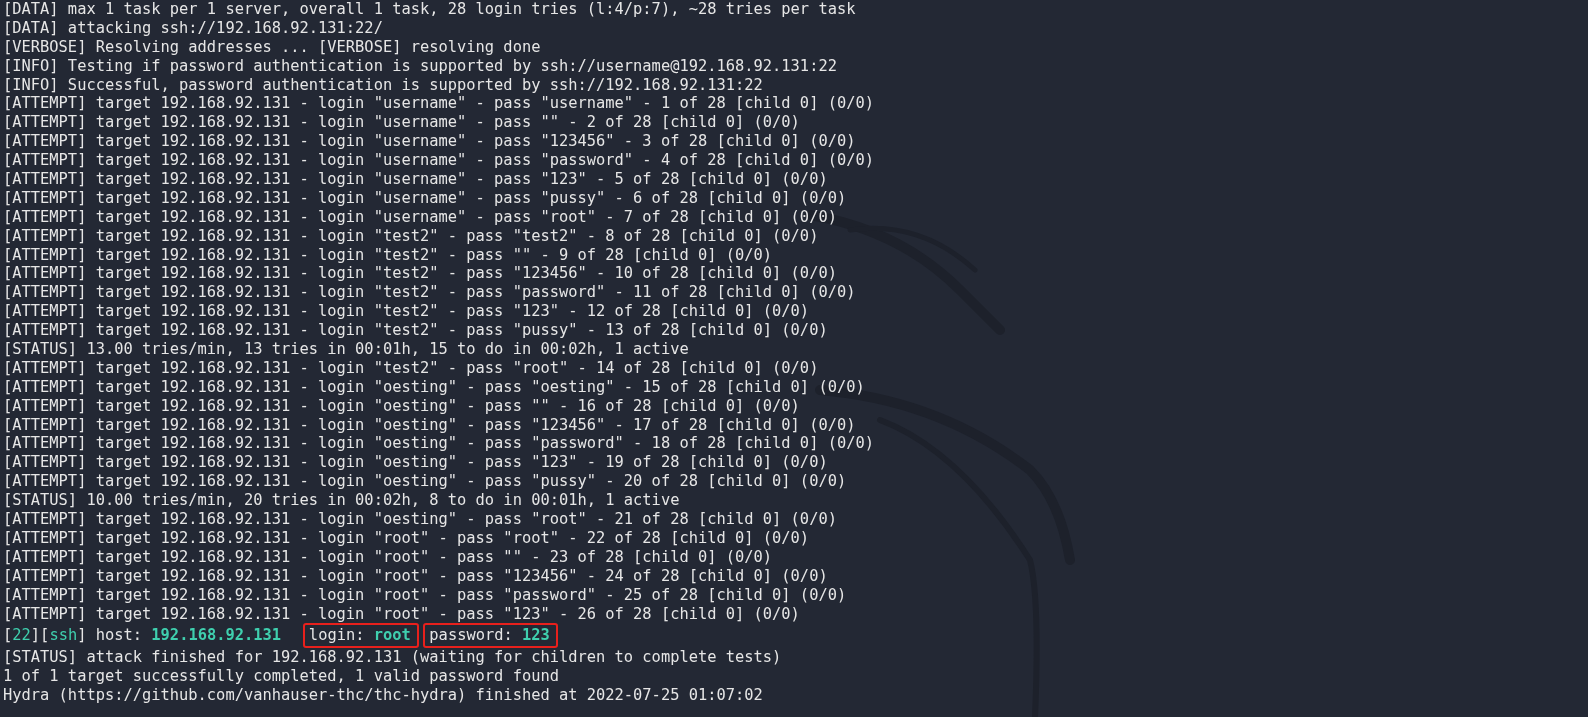 This screenshot has height=717, width=1588. What do you see at coordinates (536, 636) in the screenshot?
I see `result-value: 123` at bounding box center [536, 636].